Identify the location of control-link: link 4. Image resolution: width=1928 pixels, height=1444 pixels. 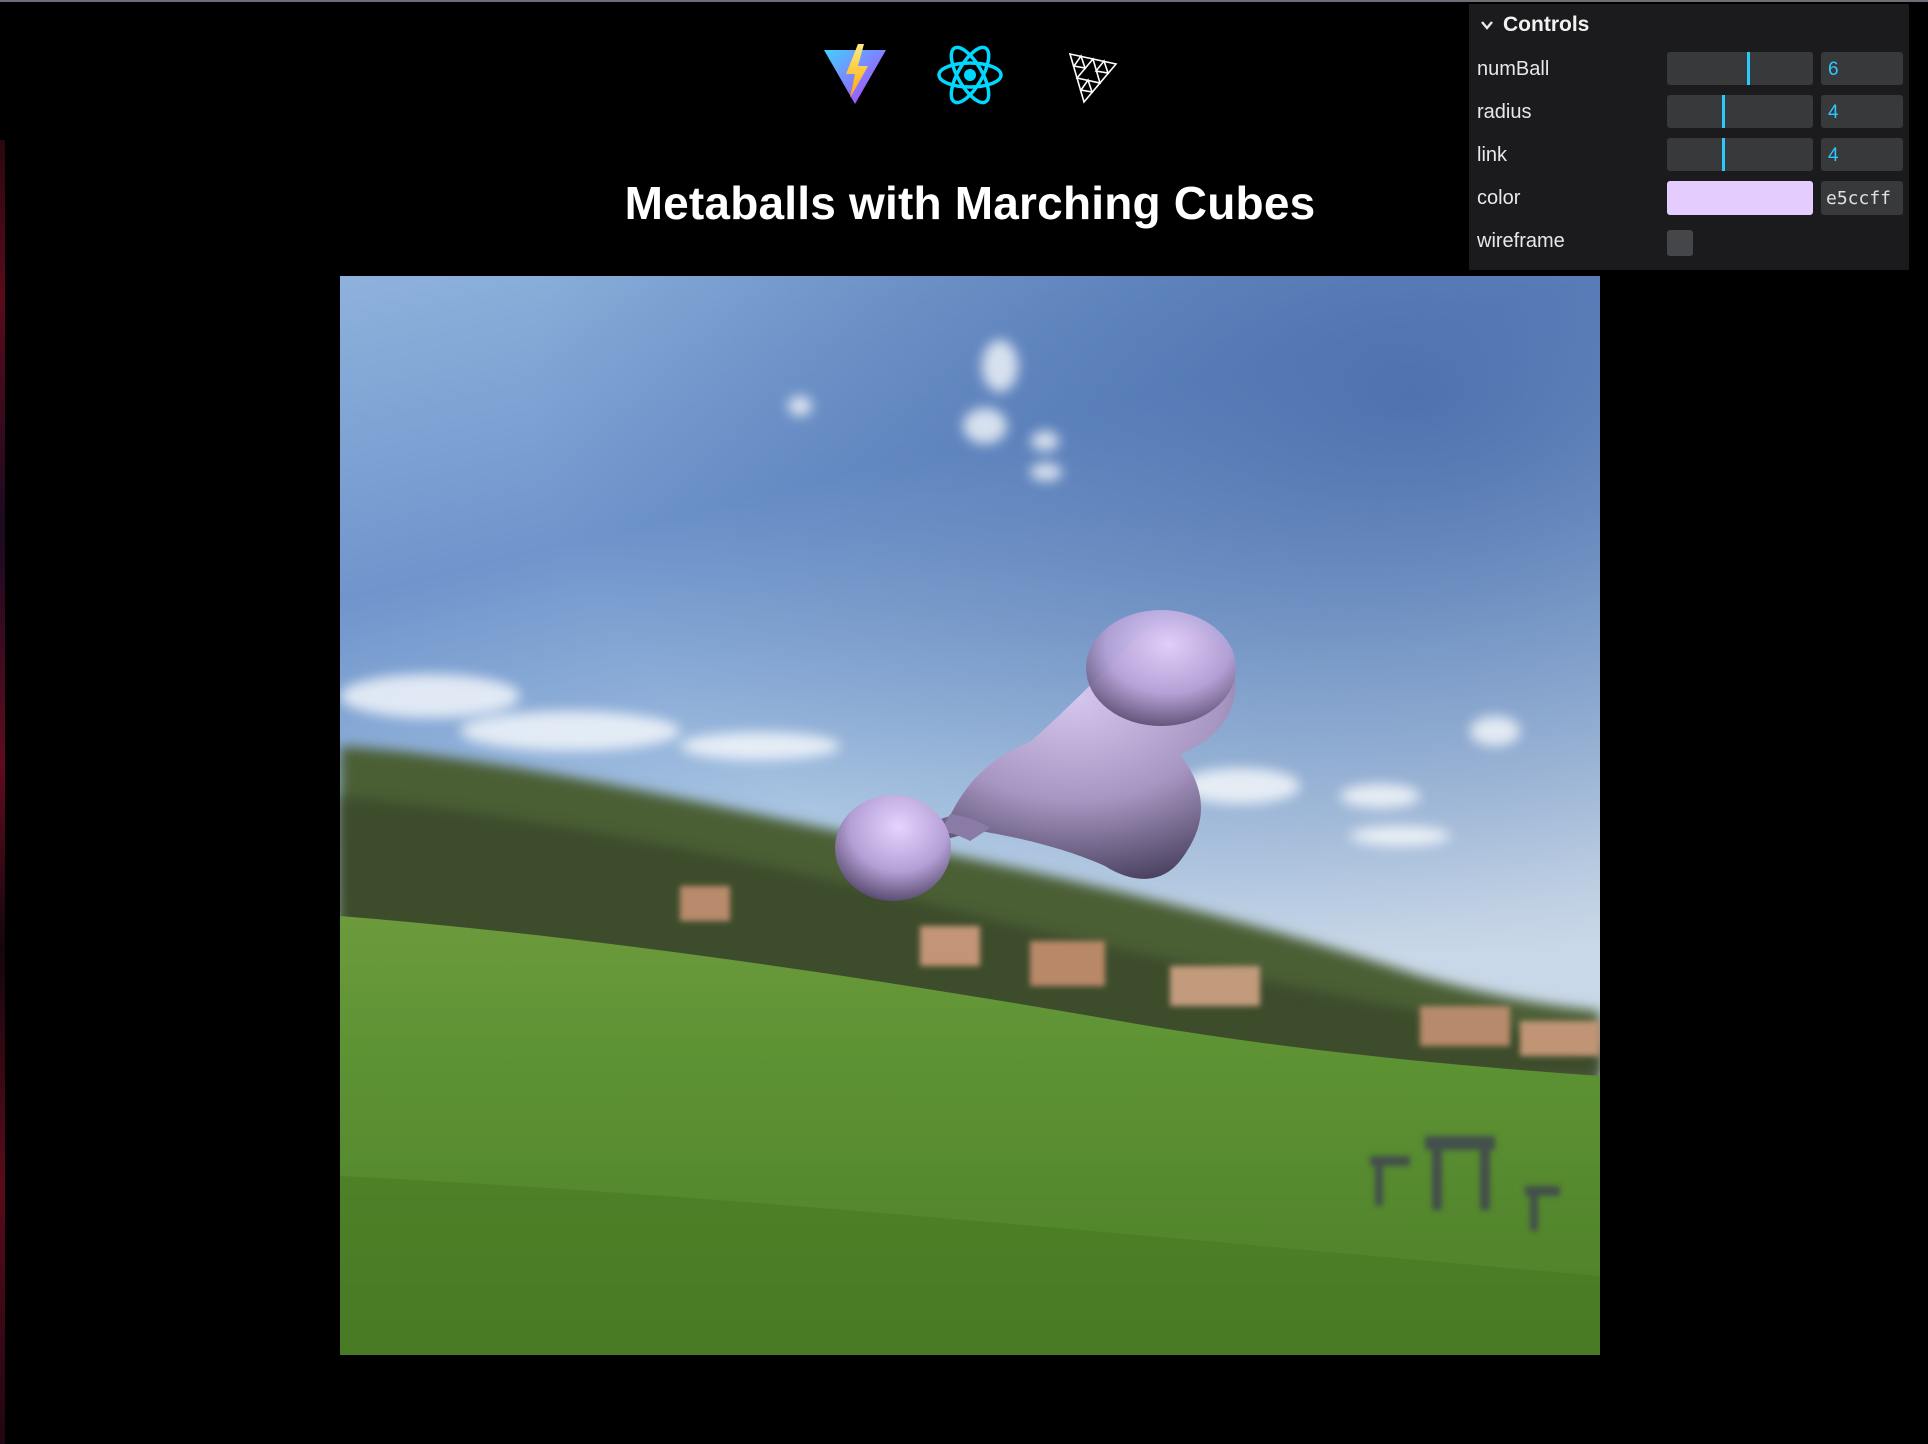
(1689, 153).